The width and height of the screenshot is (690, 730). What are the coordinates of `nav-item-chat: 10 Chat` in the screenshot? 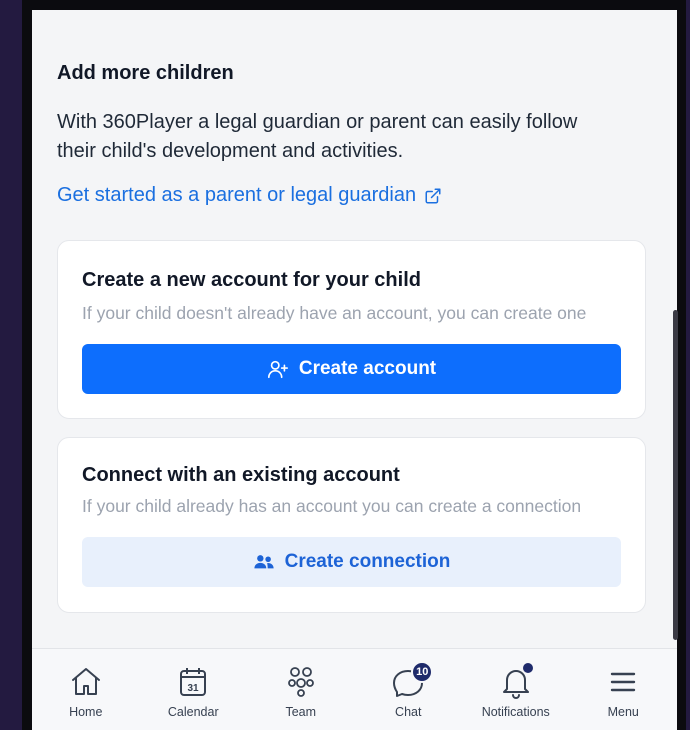 It's located at (409, 689).